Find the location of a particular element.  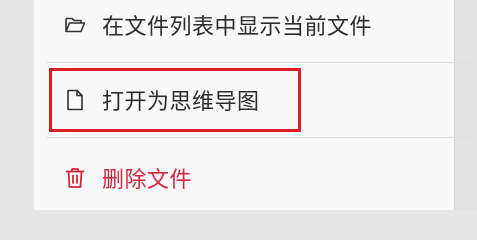

menu-item-label: 打开为思维导图 is located at coordinates (181, 102).